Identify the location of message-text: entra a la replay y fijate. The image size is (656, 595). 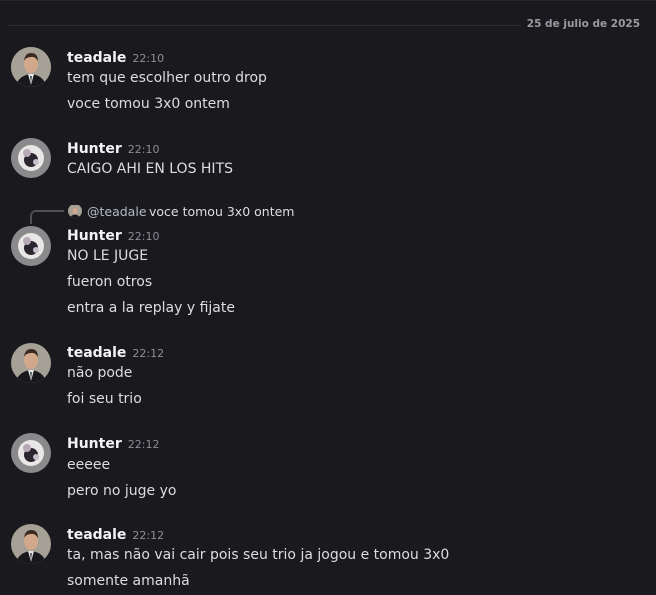
(151, 308).